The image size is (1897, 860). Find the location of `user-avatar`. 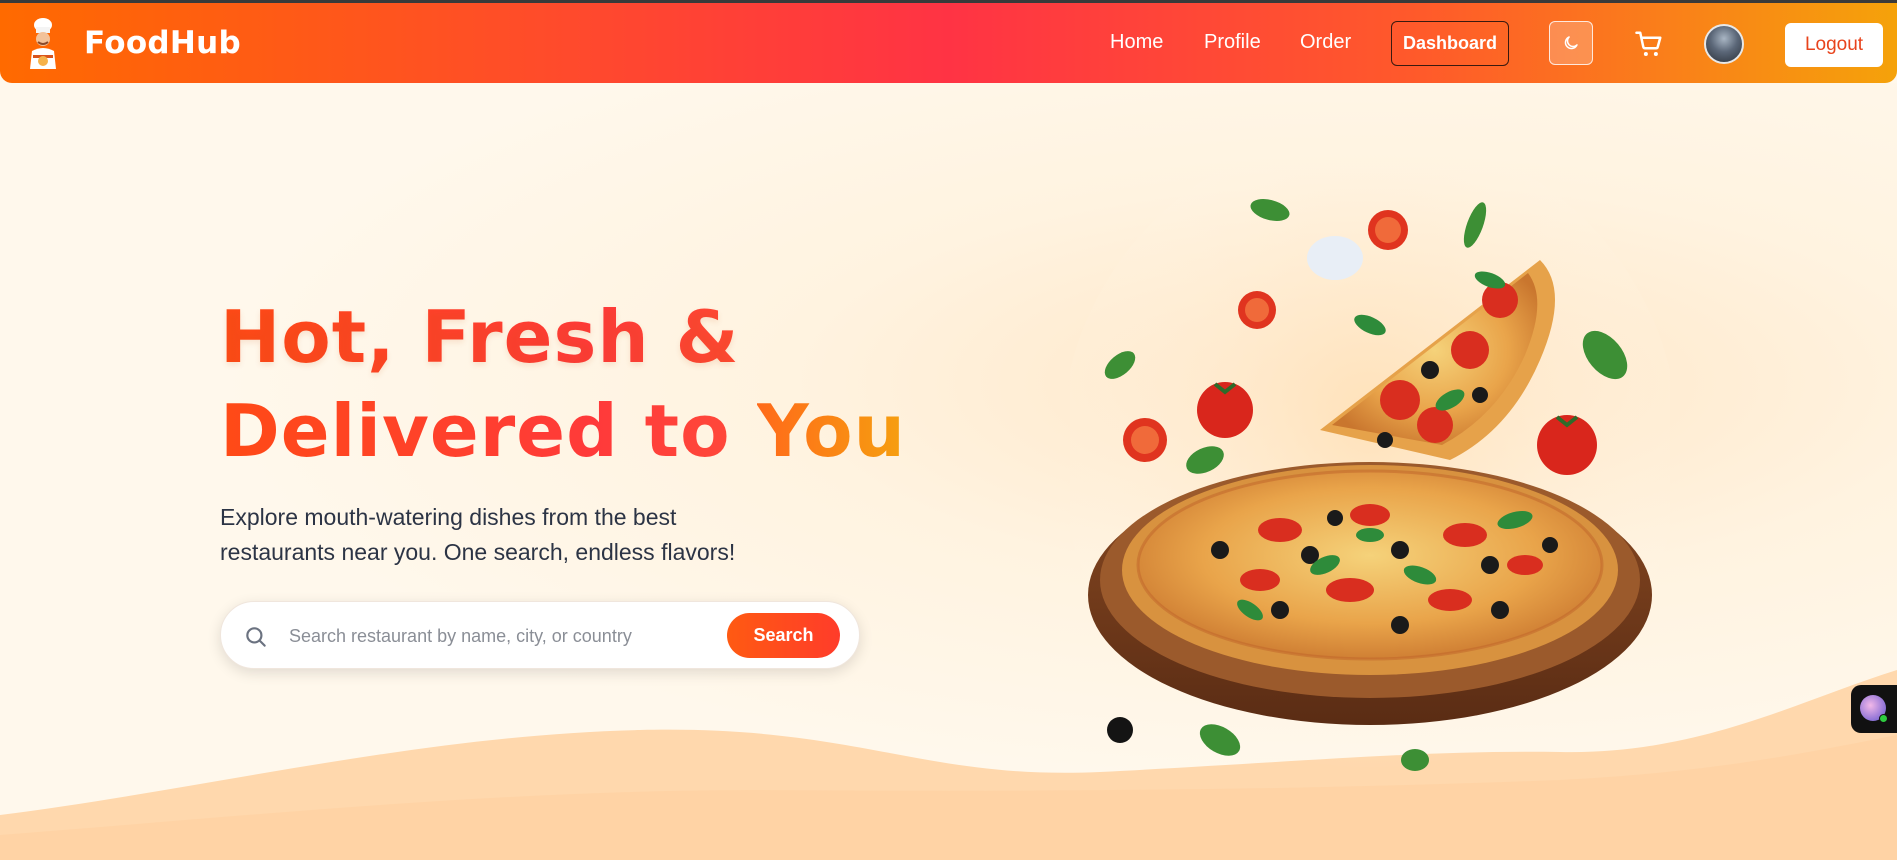

user-avatar is located at coordinates (1724, 44).